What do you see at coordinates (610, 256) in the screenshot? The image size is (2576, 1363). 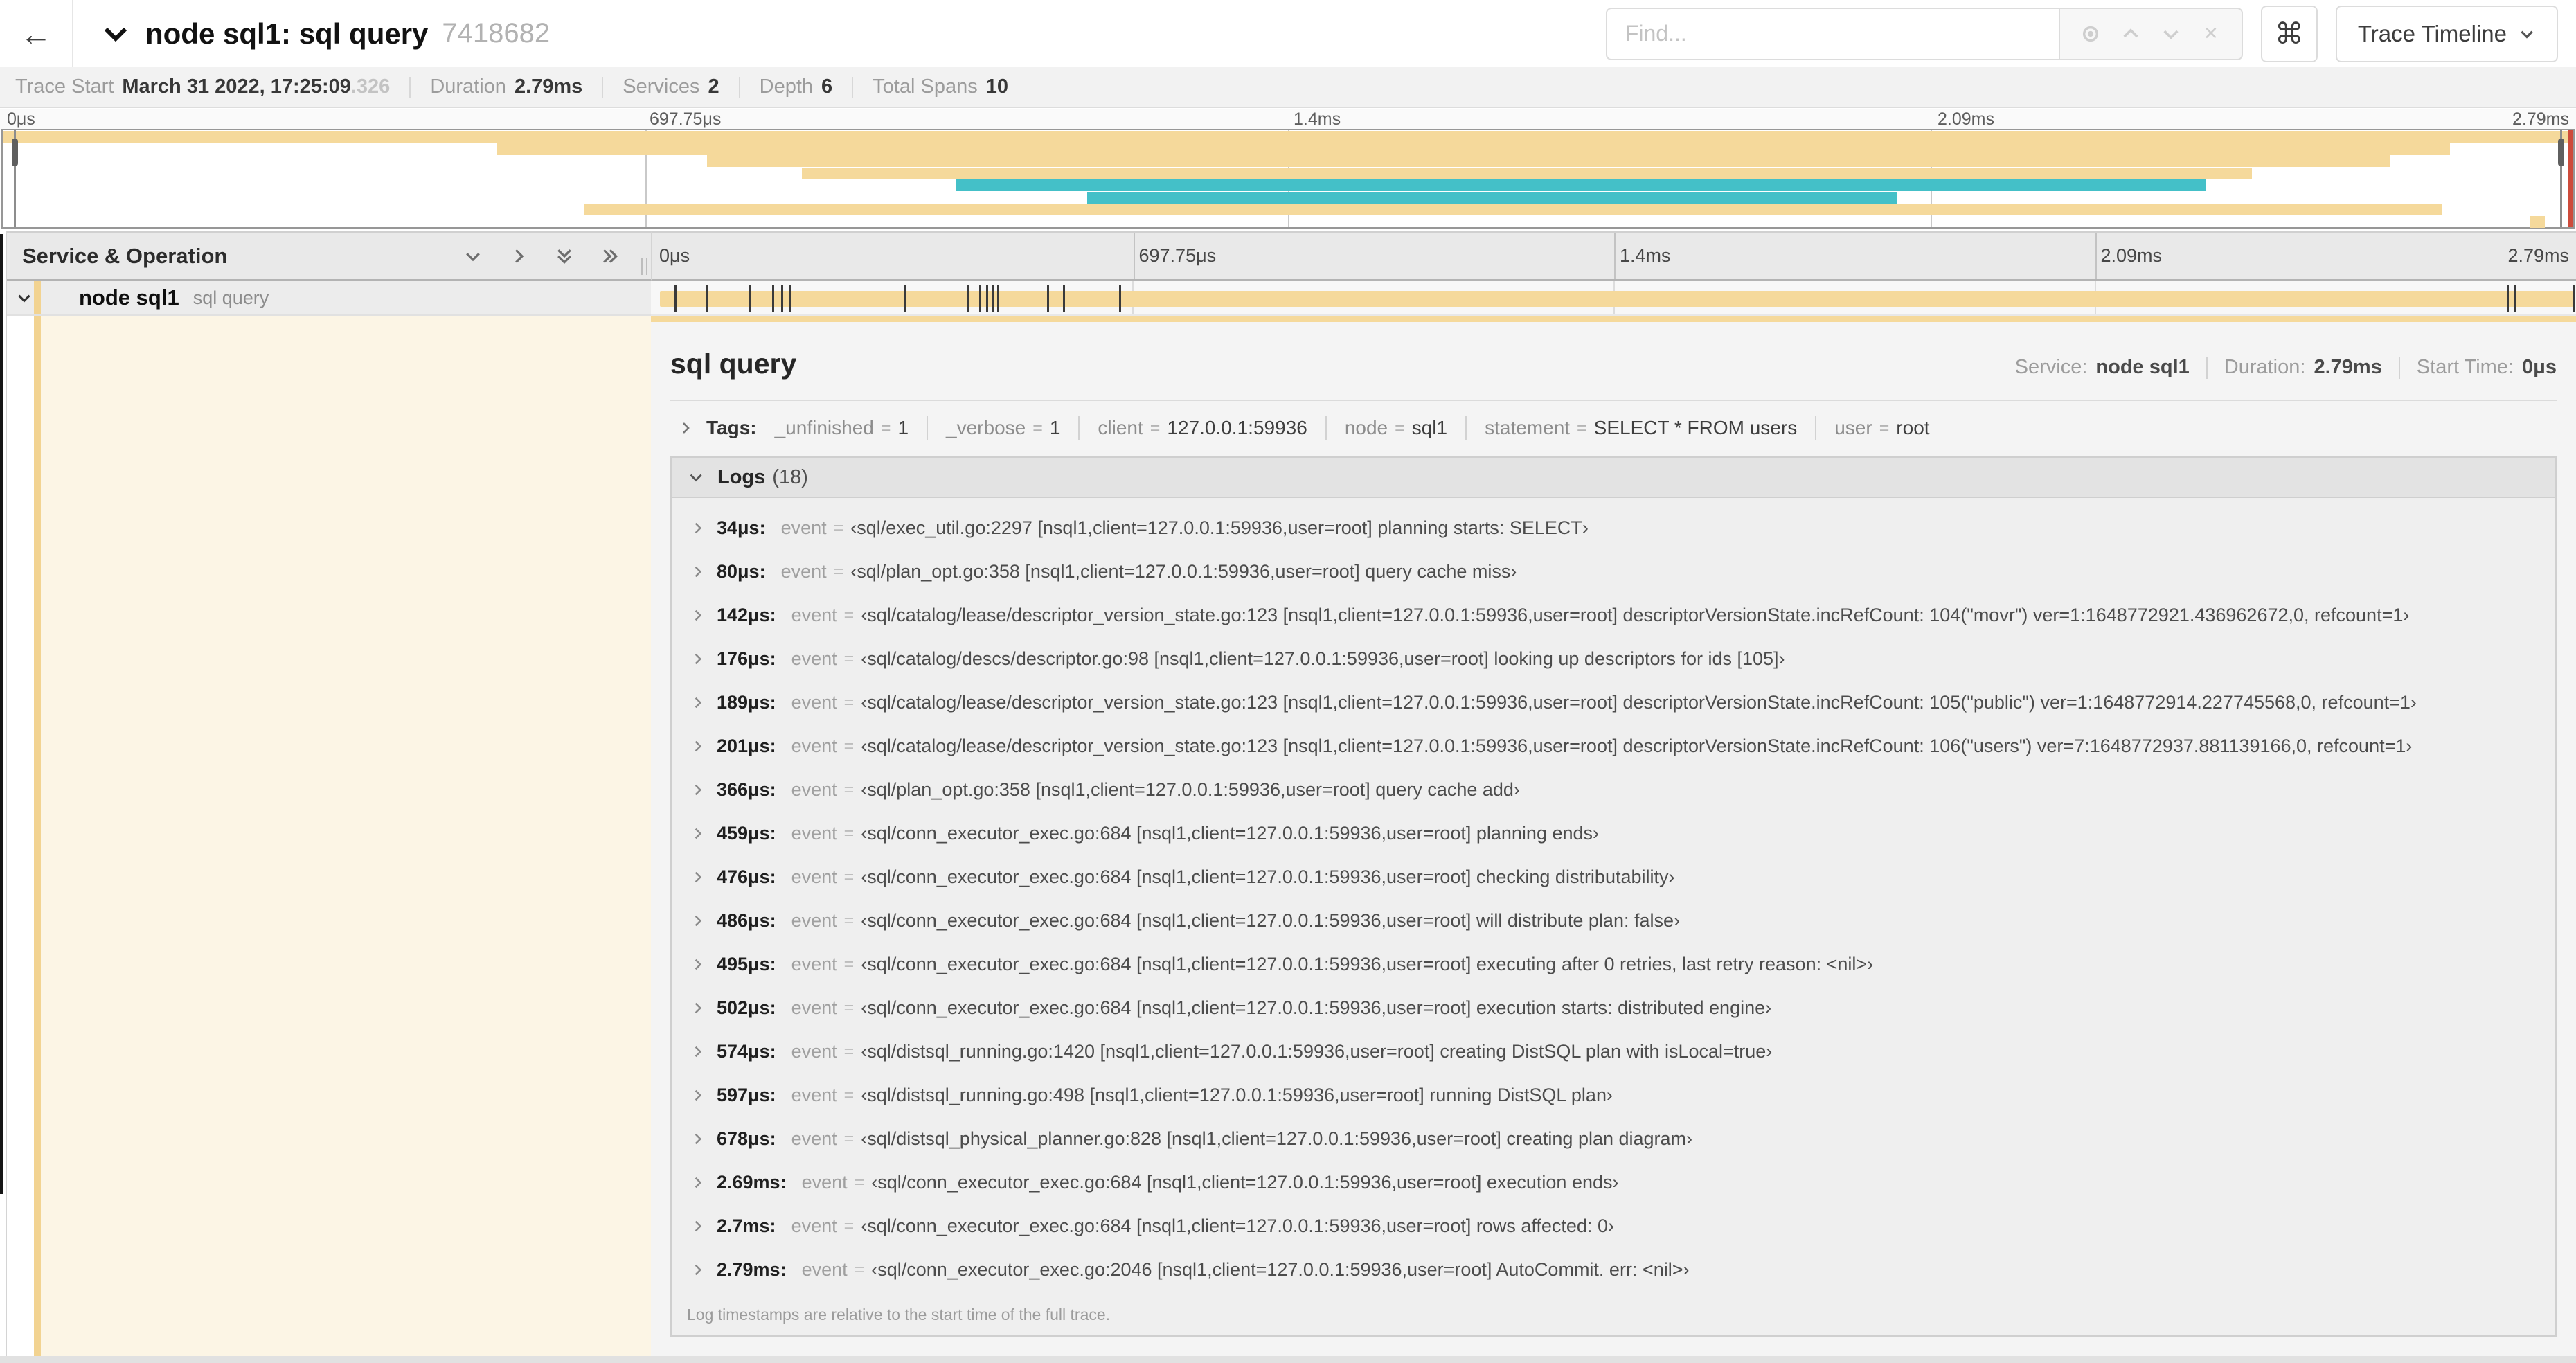 I see `expand-all-double-chevron-right-icon` at bounding box center [610, 256].